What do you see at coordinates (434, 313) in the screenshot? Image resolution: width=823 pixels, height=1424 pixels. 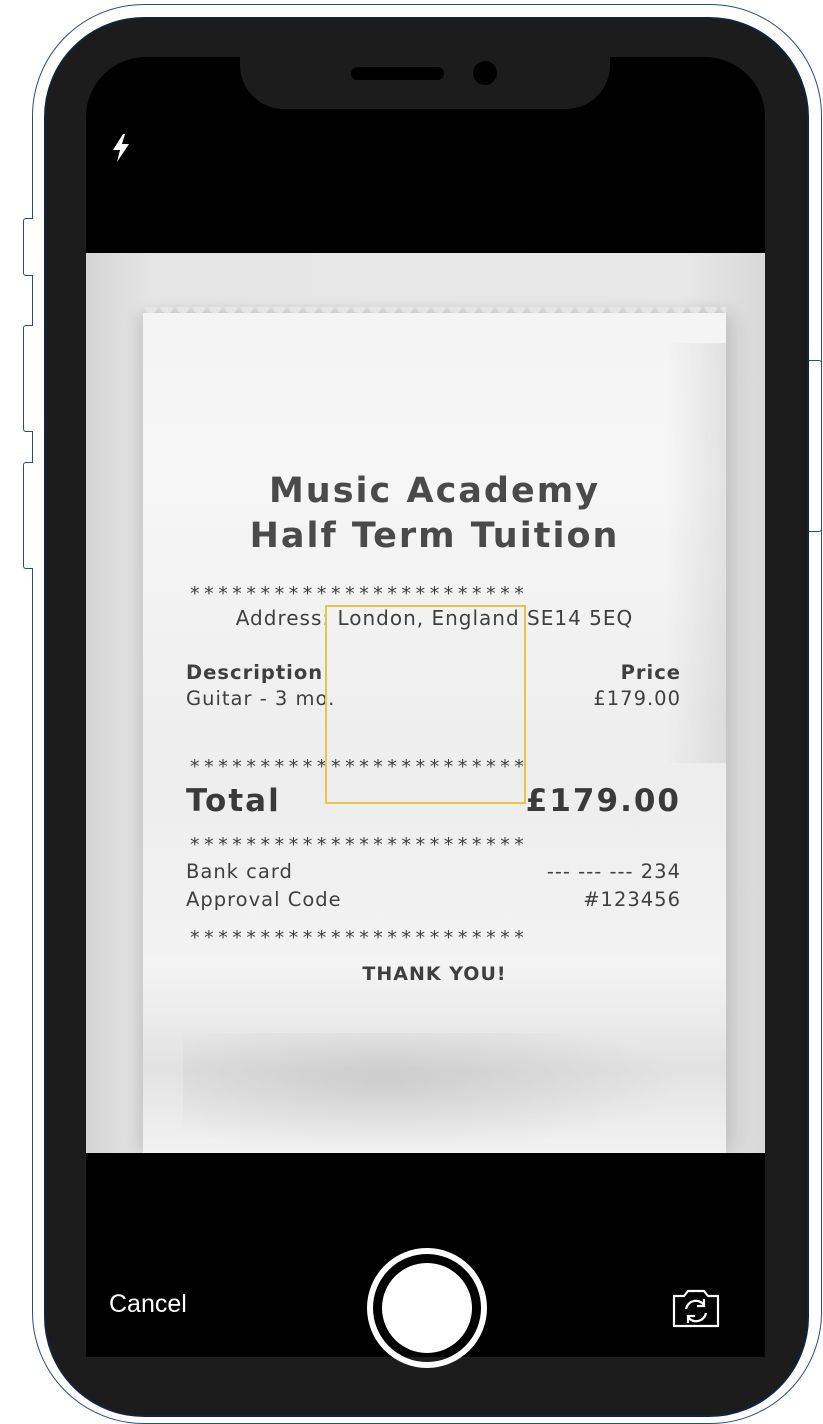 I see `receipt-torn-edge` at bounding box center [434, 313].